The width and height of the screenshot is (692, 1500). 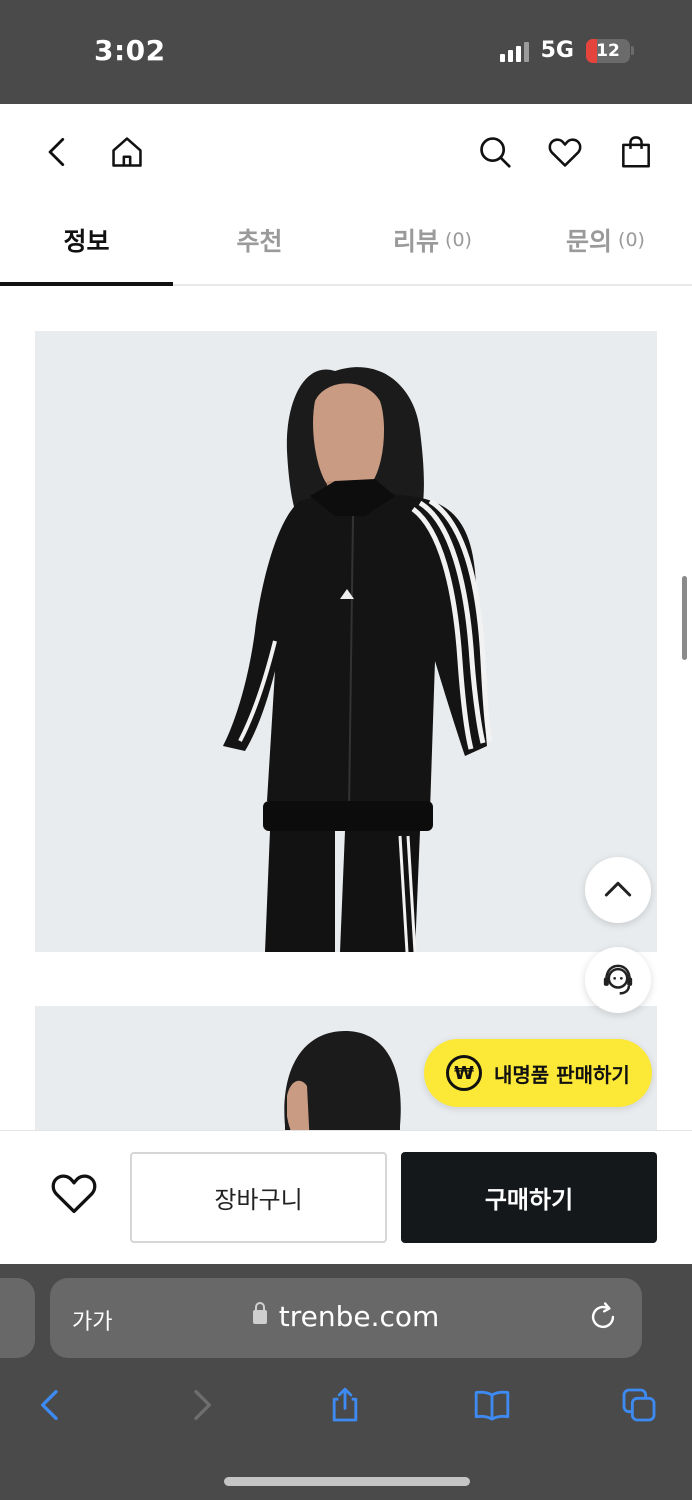 I want to click on scroll-indicator, so click(x=684, y=618).